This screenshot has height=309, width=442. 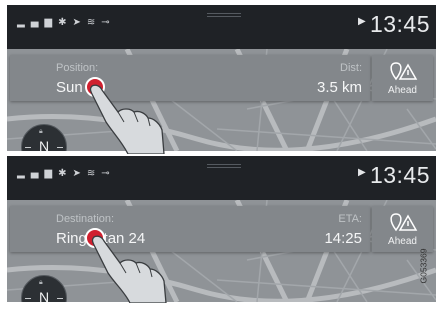 I want to click on ahead-button: Ahead, so click(x=402, y=78).